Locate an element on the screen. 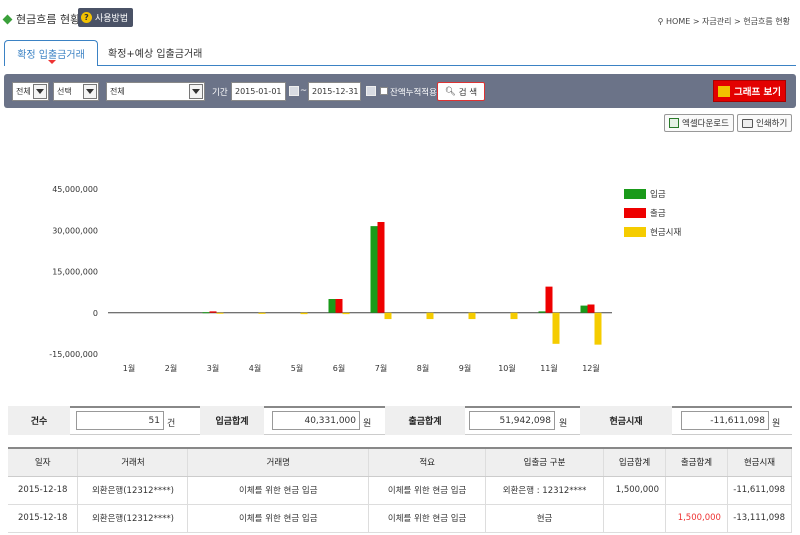 The height and width of the screenshot is (535, 800). in-total-label: 입금합계 is located at coordinates (232, 420).